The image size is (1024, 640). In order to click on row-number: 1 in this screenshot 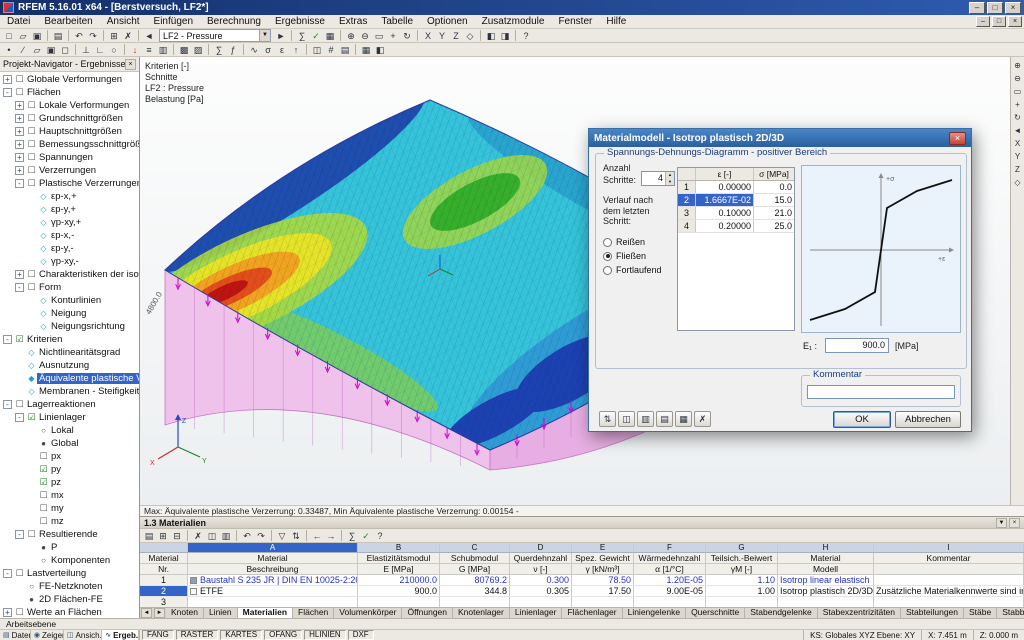, I will do `click(164, 580)`.